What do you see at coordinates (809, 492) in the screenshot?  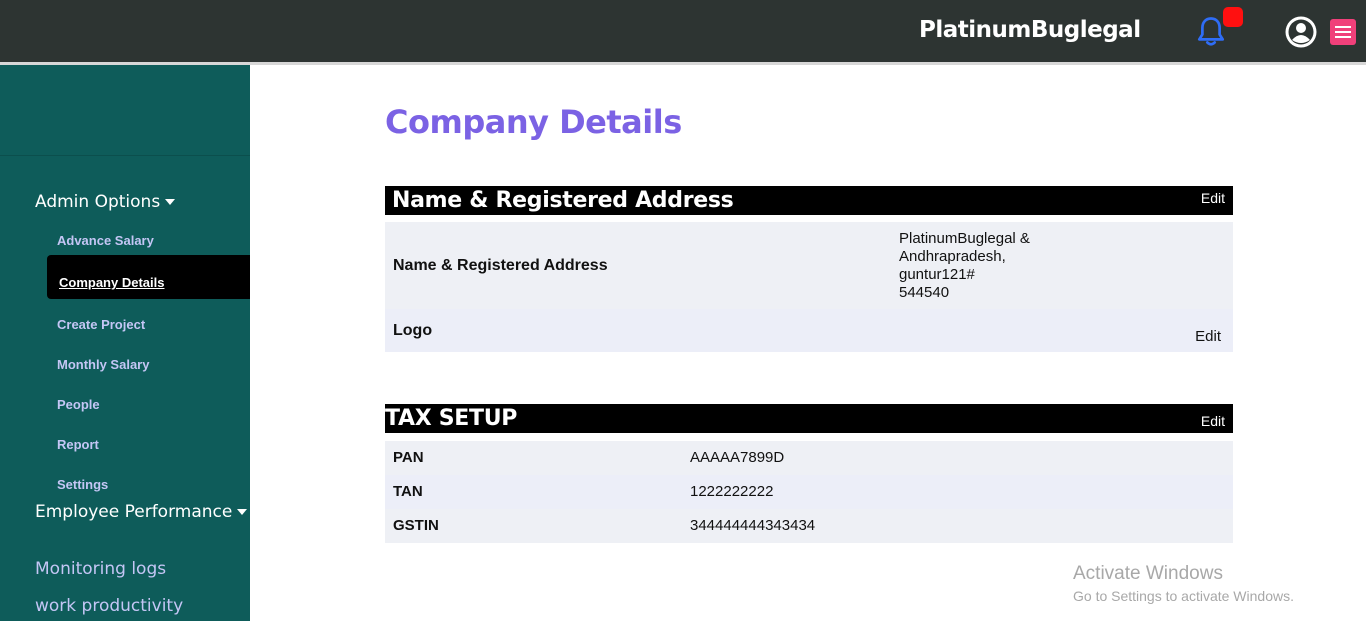 I see `tax-row-tan: TAN 1222222222` at bounding box center [809, 492].